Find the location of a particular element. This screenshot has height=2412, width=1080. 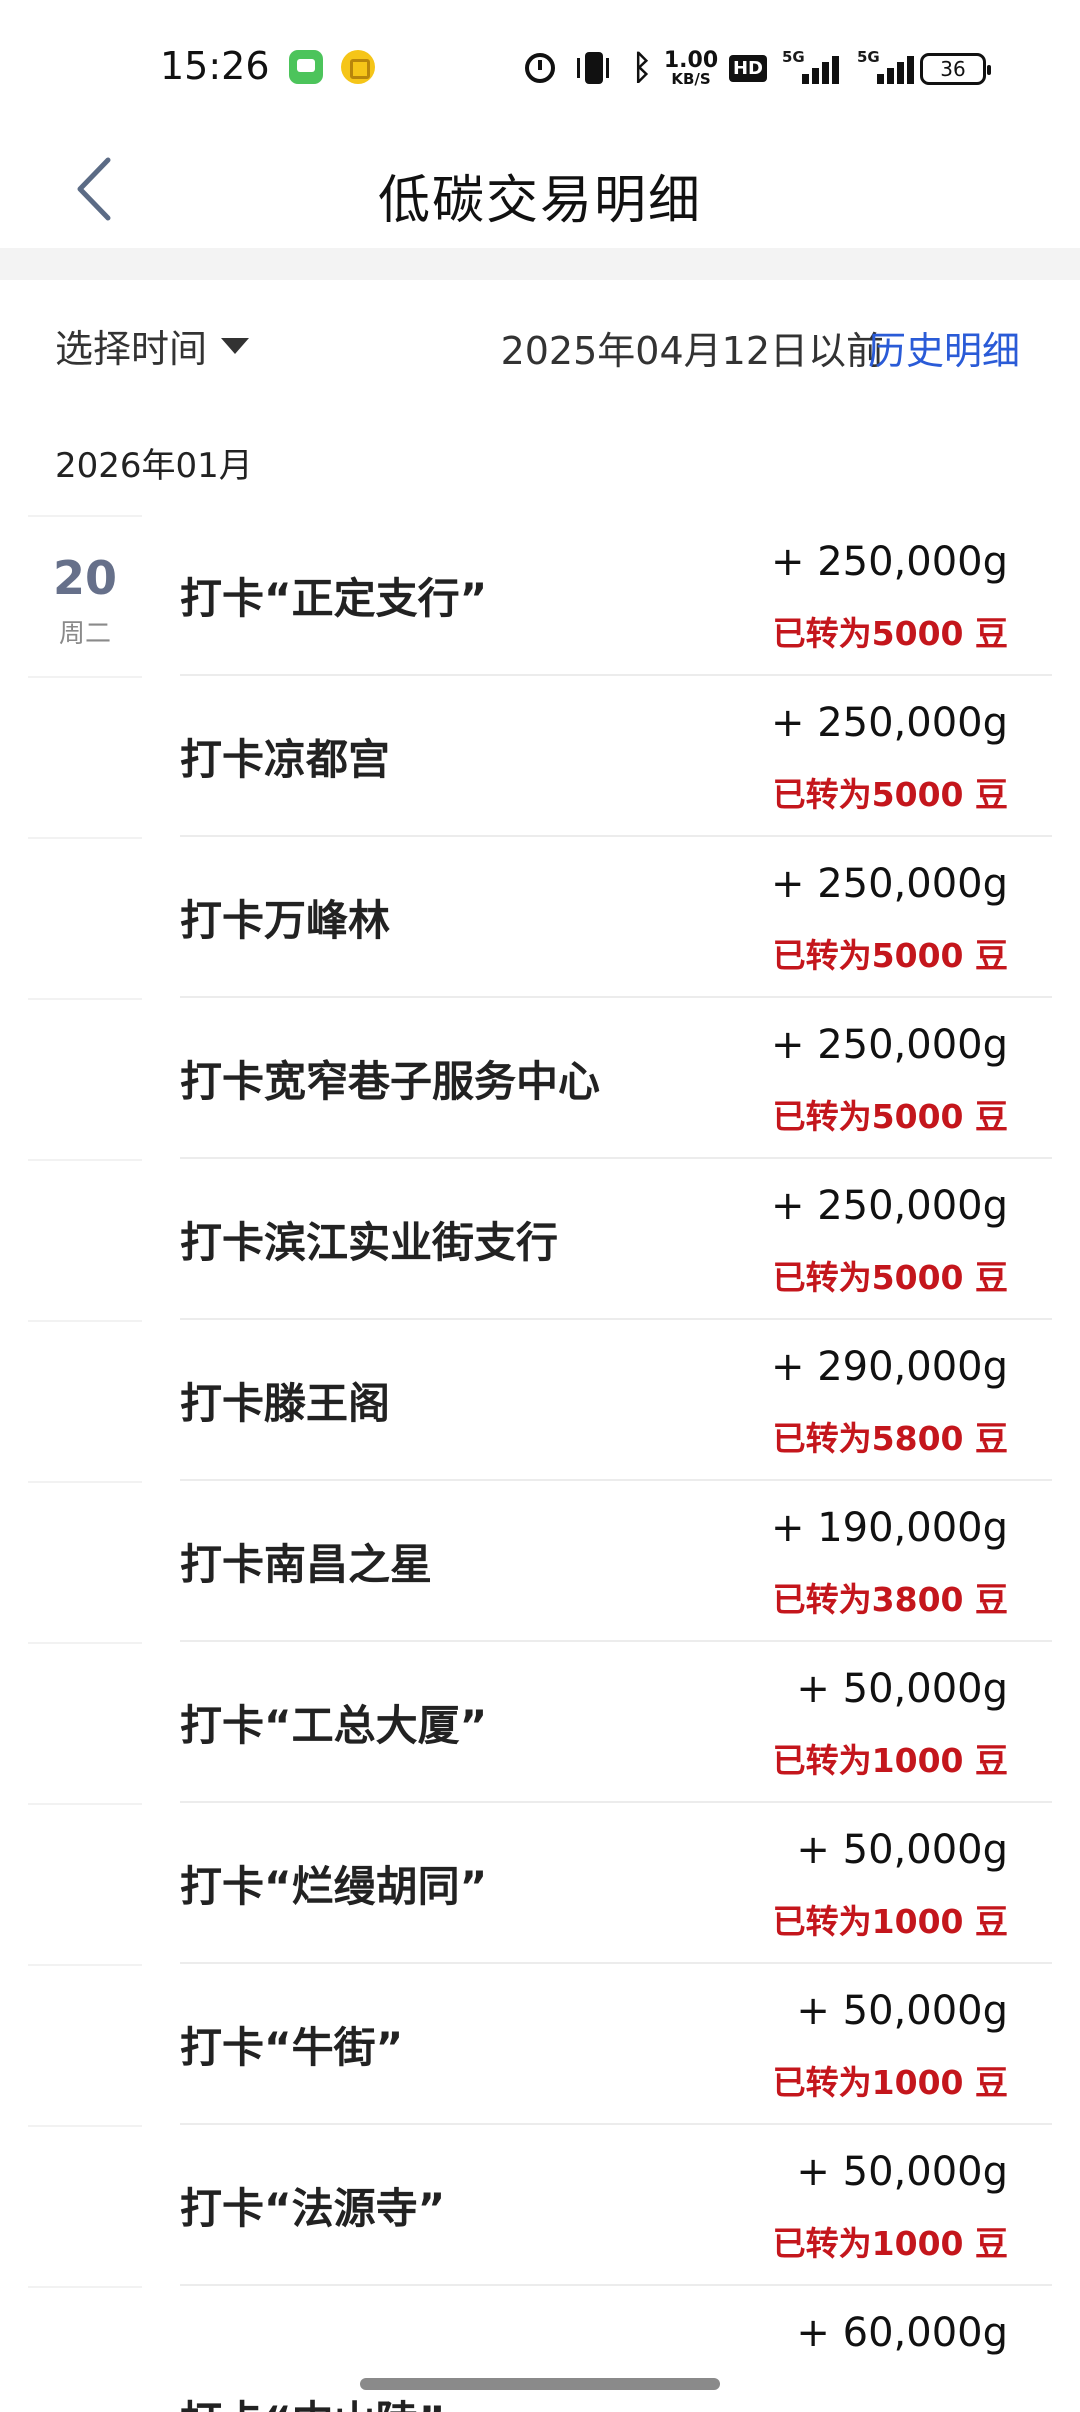

page-title: 低碳交易明细 is located at coordinates (539, 201).